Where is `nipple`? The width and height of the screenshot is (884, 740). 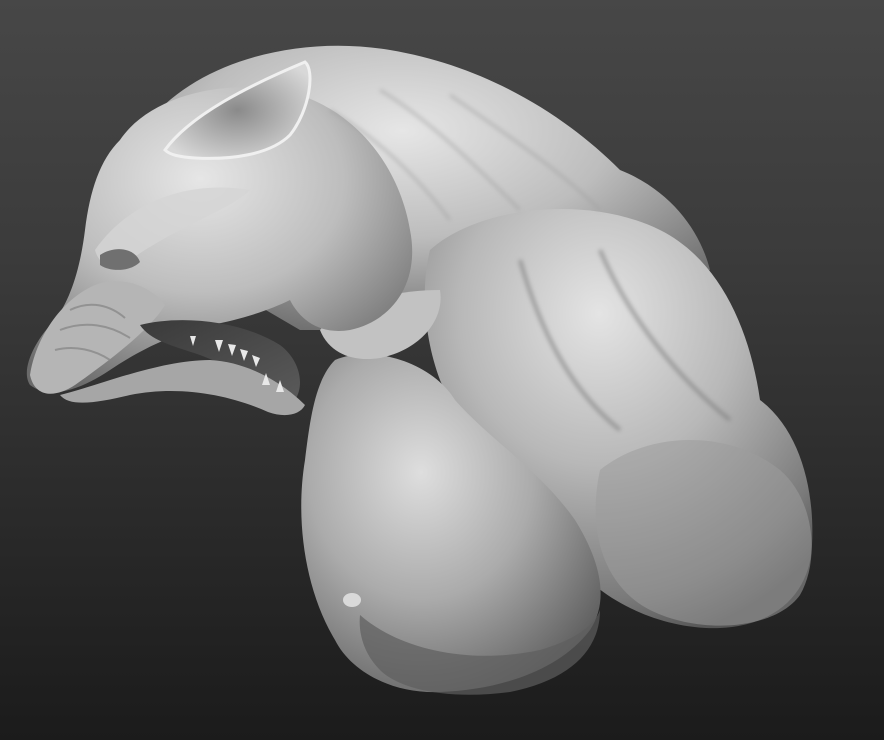 nipple is located at coordinates (352, 600).